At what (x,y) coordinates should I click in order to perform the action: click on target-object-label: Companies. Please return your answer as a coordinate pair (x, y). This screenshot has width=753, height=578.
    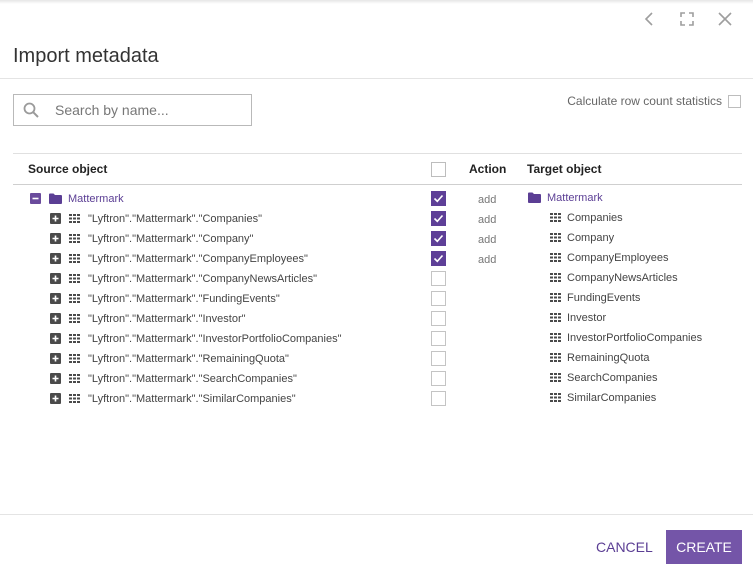
    Looking at the image, I should click on (595, 218).